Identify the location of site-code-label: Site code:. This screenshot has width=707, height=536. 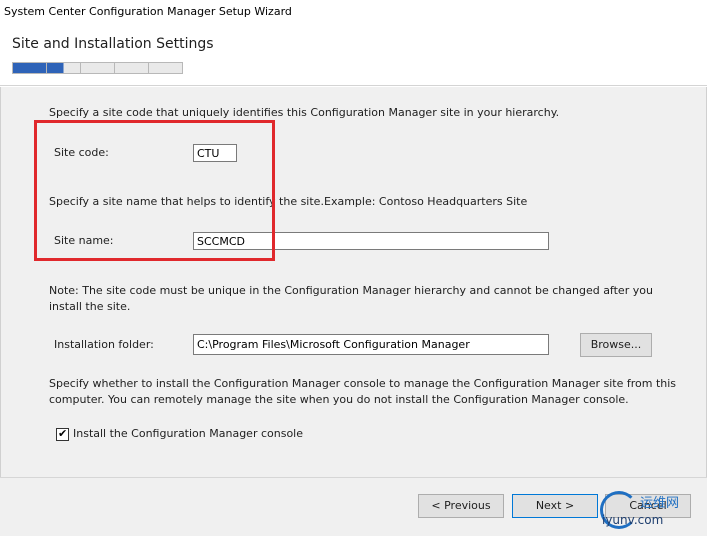
(81, 152).